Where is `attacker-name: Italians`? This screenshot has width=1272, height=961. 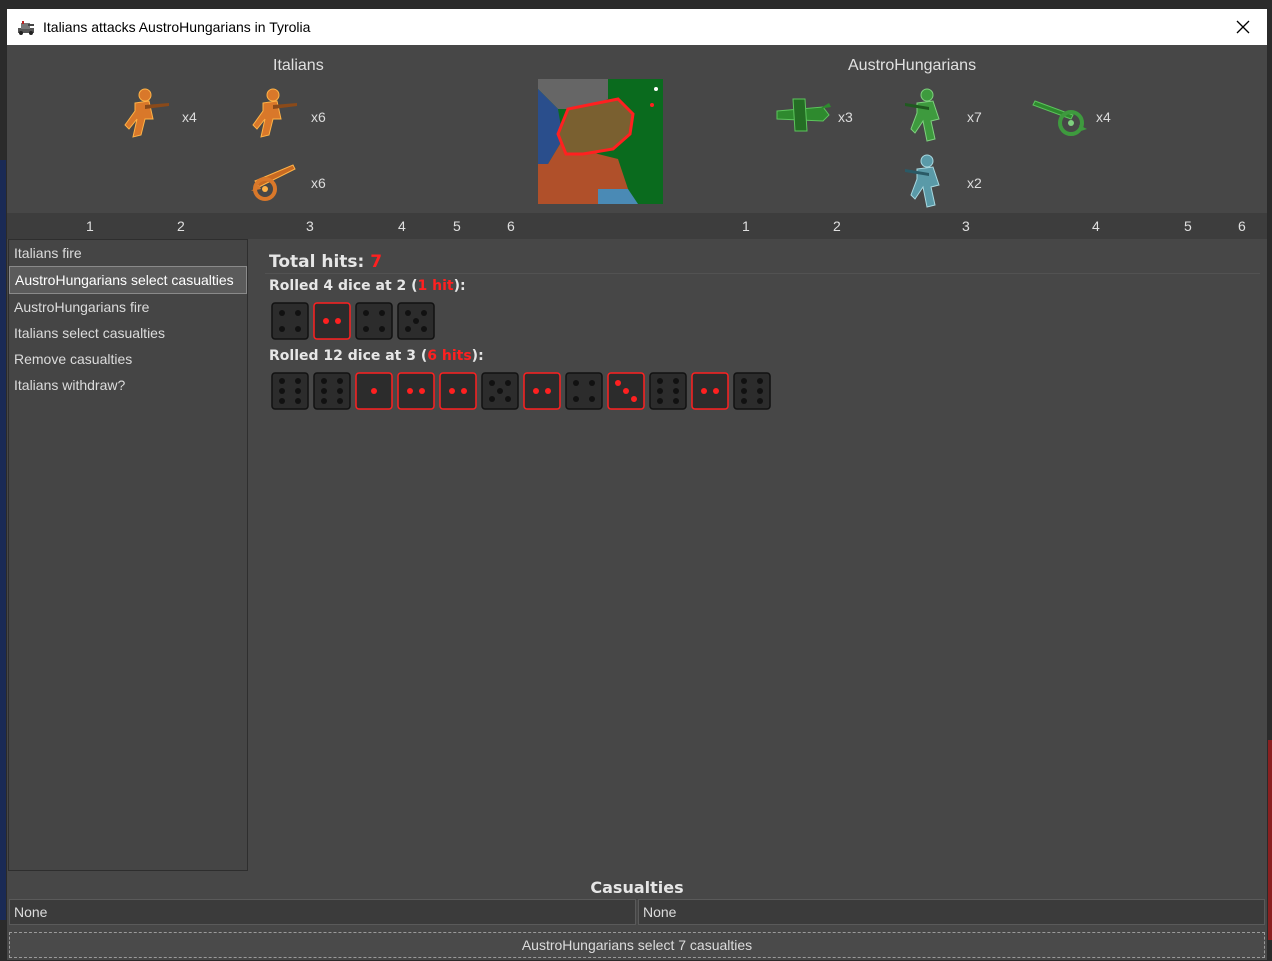
attacker-name: Italians is located at coordinates (298, 65).